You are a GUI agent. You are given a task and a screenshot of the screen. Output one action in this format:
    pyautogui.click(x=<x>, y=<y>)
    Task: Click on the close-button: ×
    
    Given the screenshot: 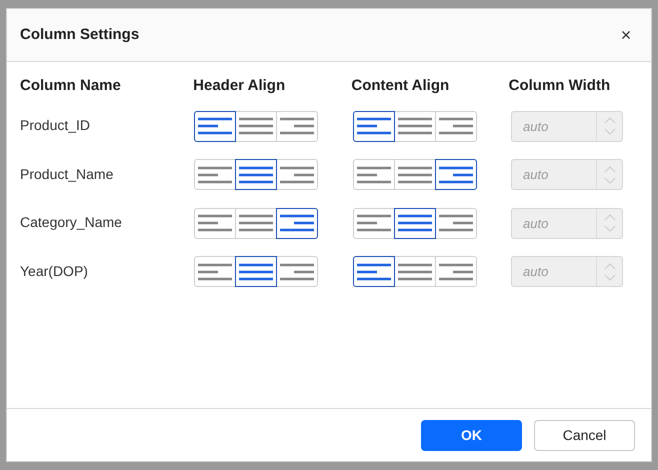 What is the action you would take?
    pyautogui.click(x=626, y=35)
    